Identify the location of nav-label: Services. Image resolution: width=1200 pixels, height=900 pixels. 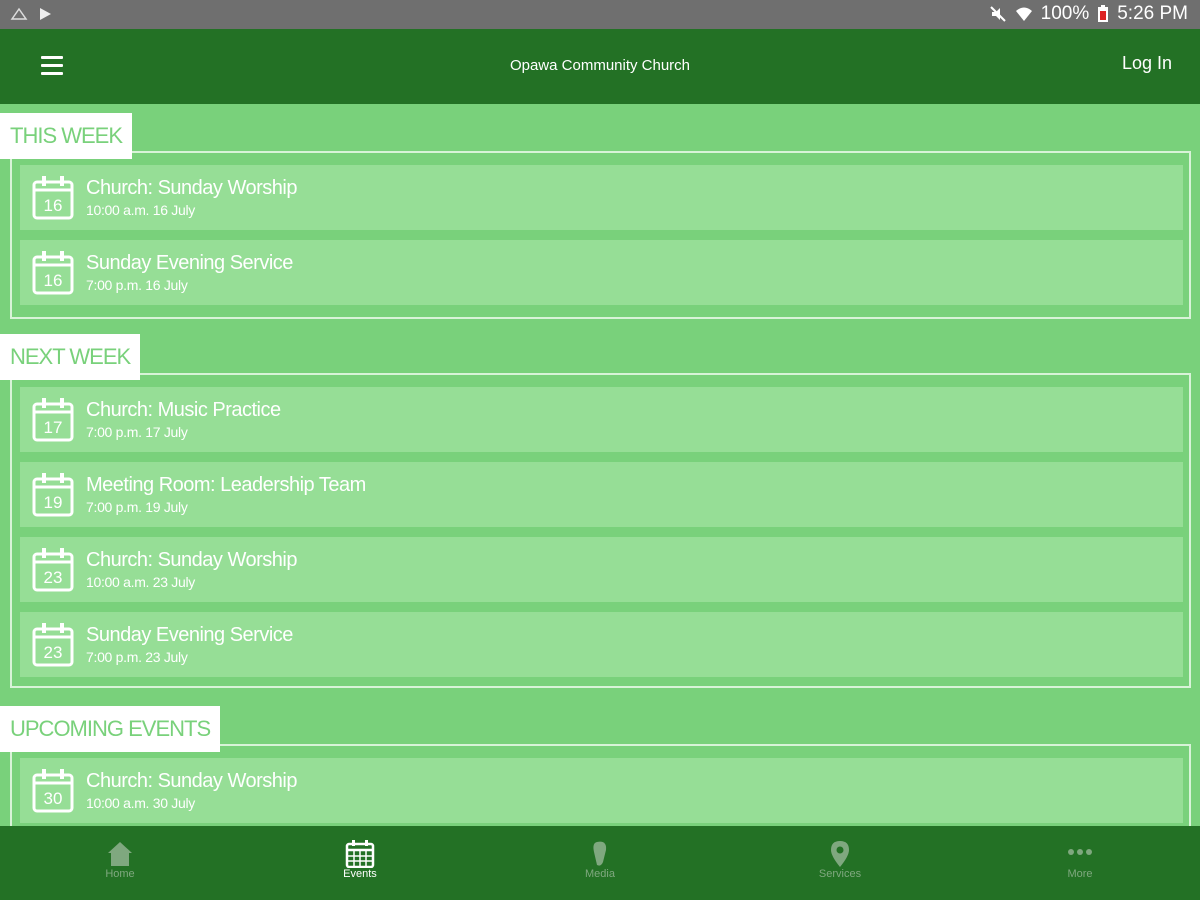
(840, 874).